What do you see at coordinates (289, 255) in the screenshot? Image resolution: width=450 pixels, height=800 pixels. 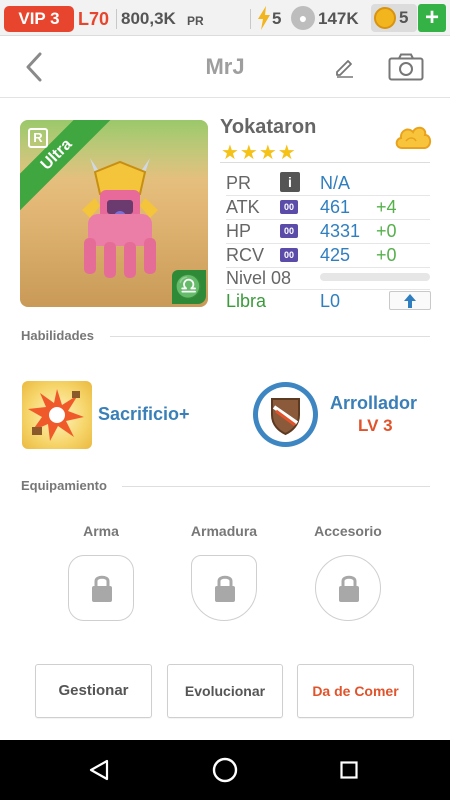 I see `rcv-tag: 00` at bounding box center [289, 255].